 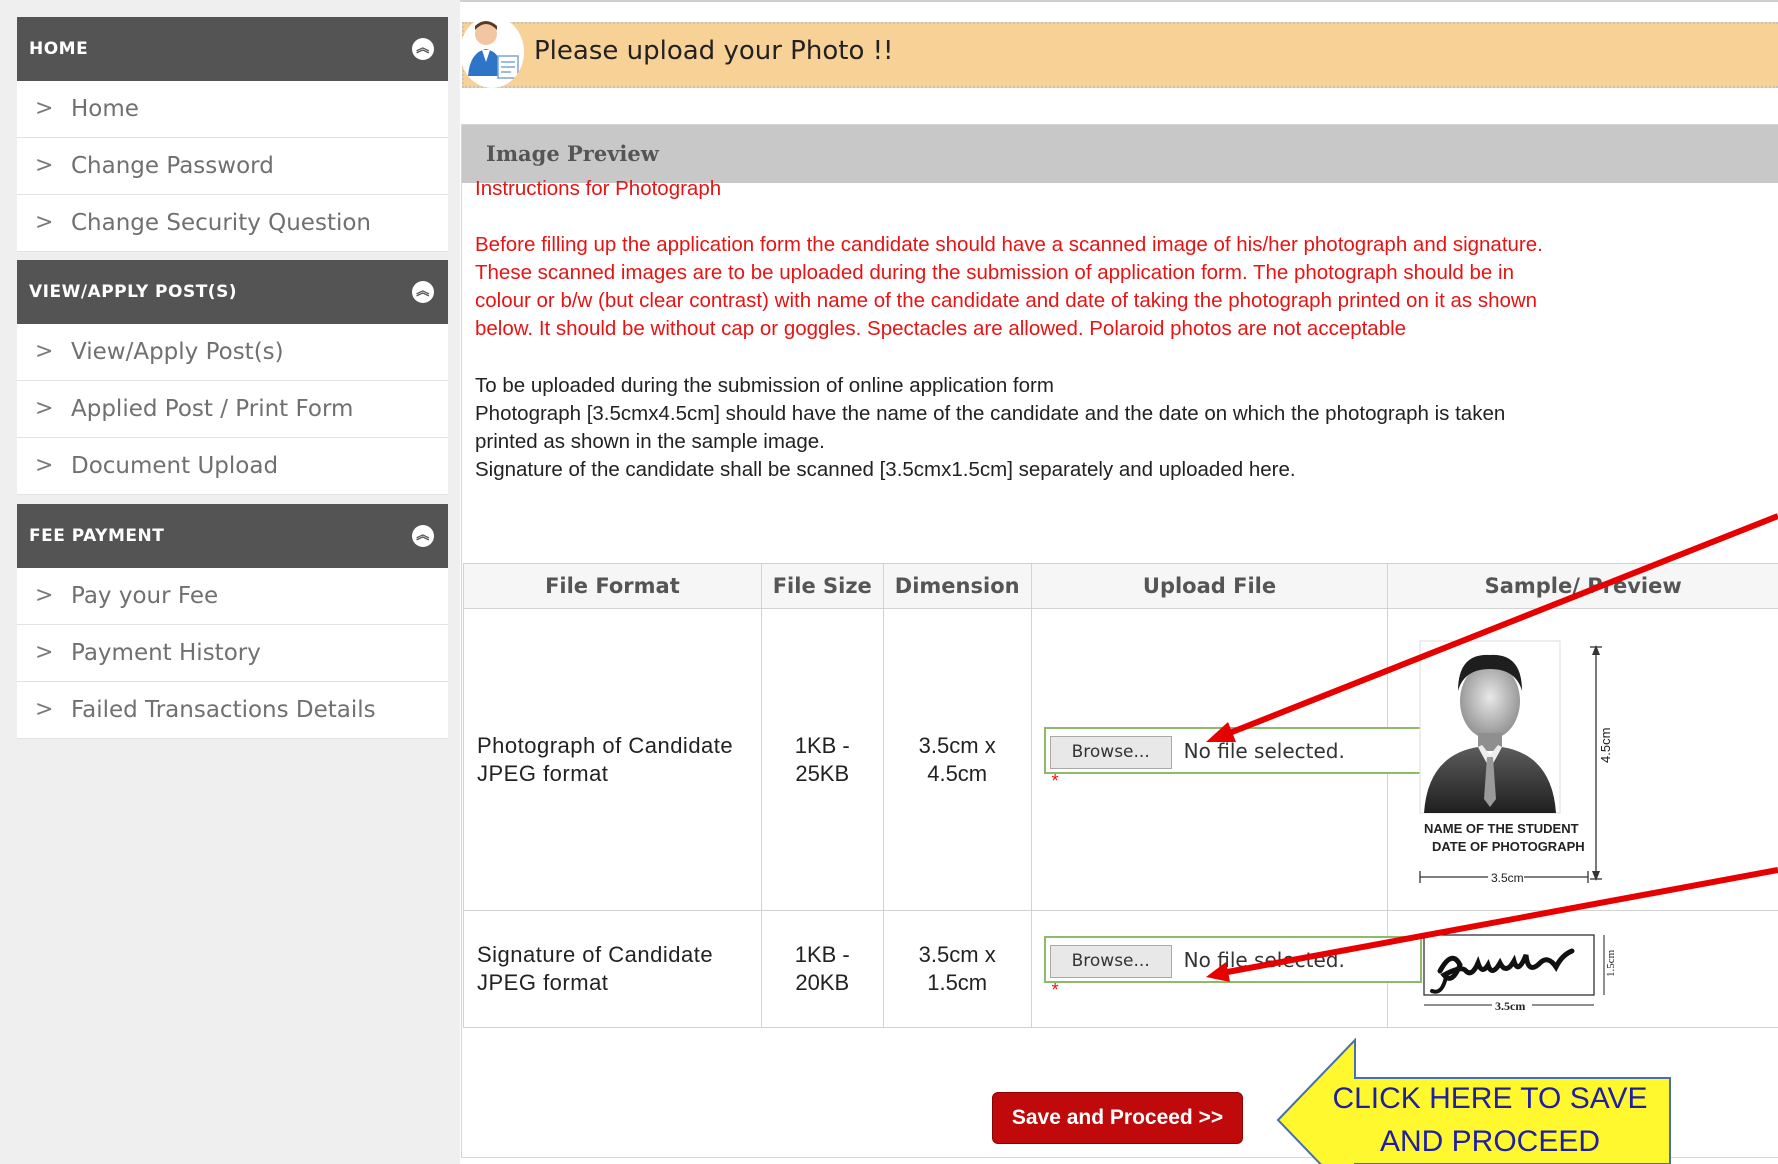 What do you see at coordinates (714, 51) in the screenshot?
I see `banner-message: Please upload your Photo !!` at bounding box center [714, 51].